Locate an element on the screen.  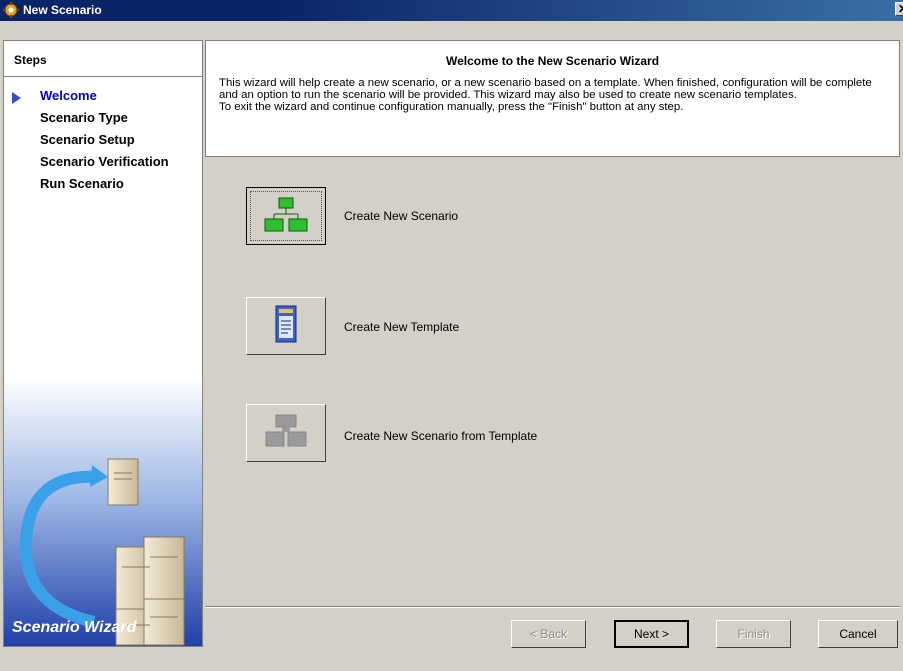
wizard-banner-image is located at coordinates (103, 511).